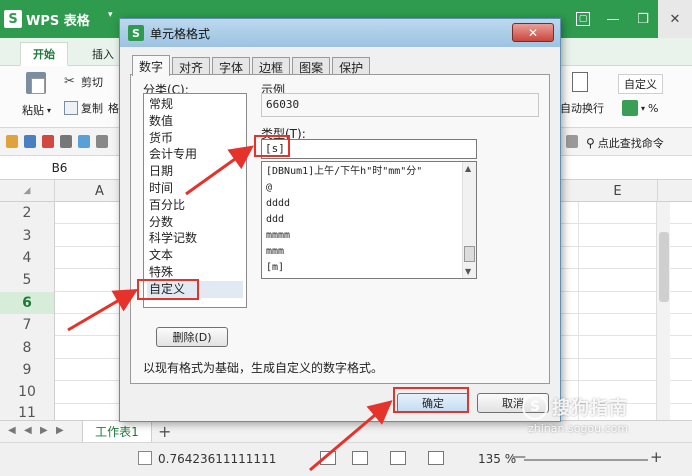 Image resolution: width=692 pixels, height=476 pixels. I want to click on number-format-select: 自定义, so click(640, 84).